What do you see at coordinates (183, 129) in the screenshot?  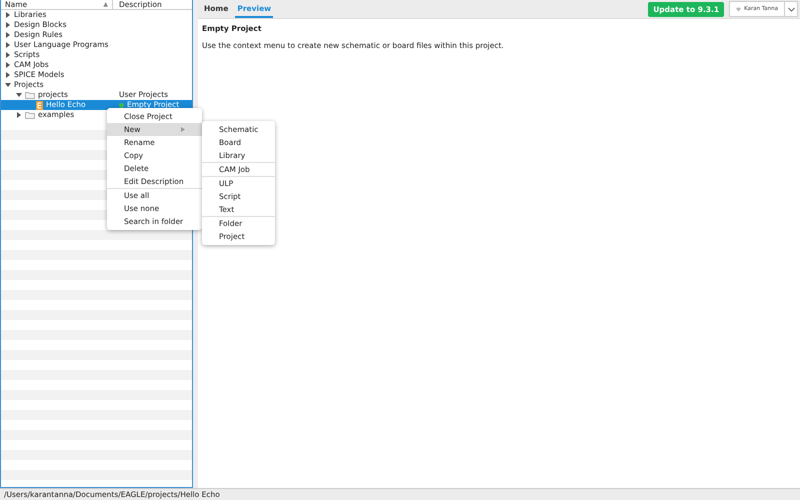 I see `submenu-arrow-icon` at bounding box center [183, 129].